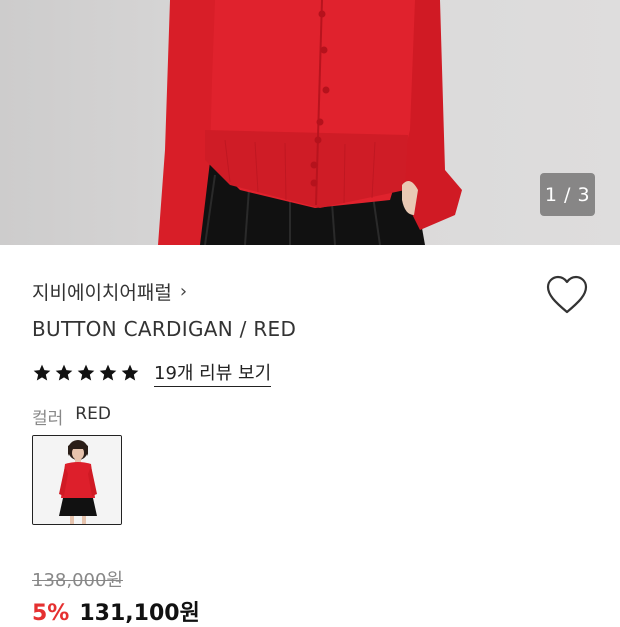  Describe the element at coordinates (164, 329) in the screenshot. I see `product-title: BUTTON CARDIGAN / RED` at that location.